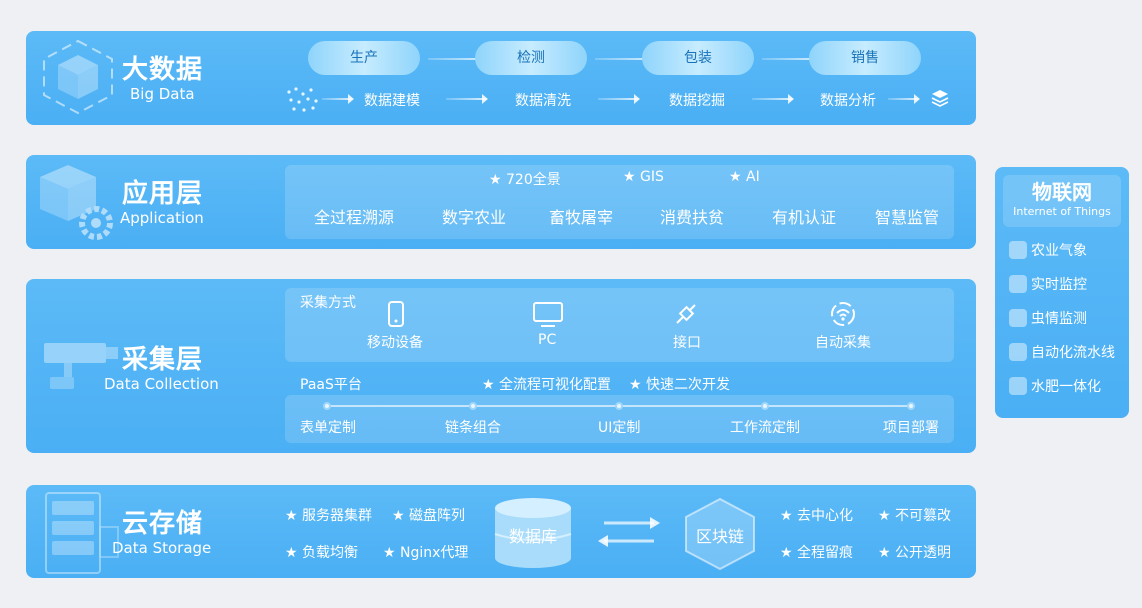  Describe the element at coordinates (687, 343) in the screenshot. I see `method-item: 接口` at that location.